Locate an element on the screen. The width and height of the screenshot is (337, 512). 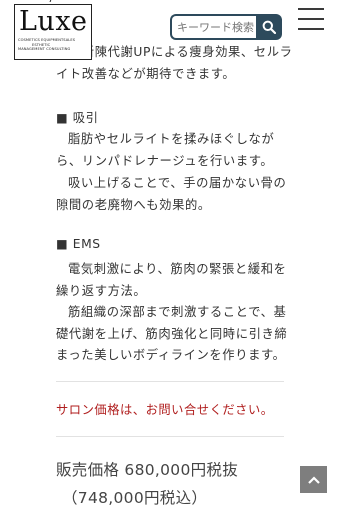
search-input is located at coordinates (213, 27).